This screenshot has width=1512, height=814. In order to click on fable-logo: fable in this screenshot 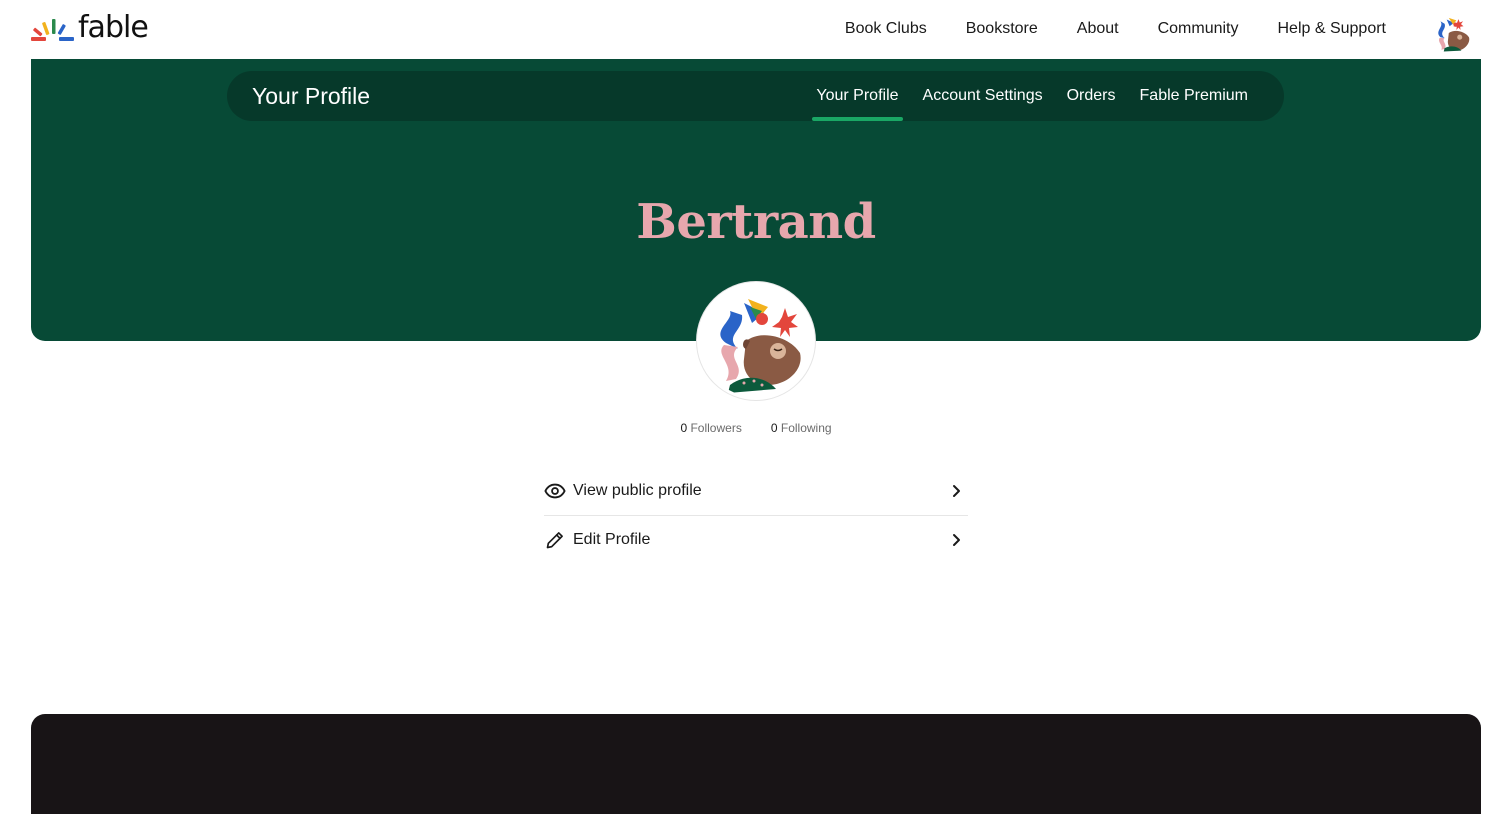, I will do `click(89, 27)`.